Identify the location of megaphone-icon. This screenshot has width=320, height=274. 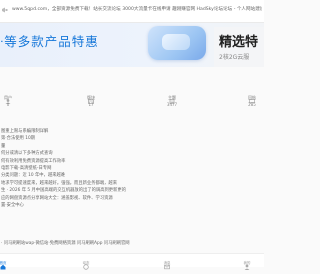
(5, 11).